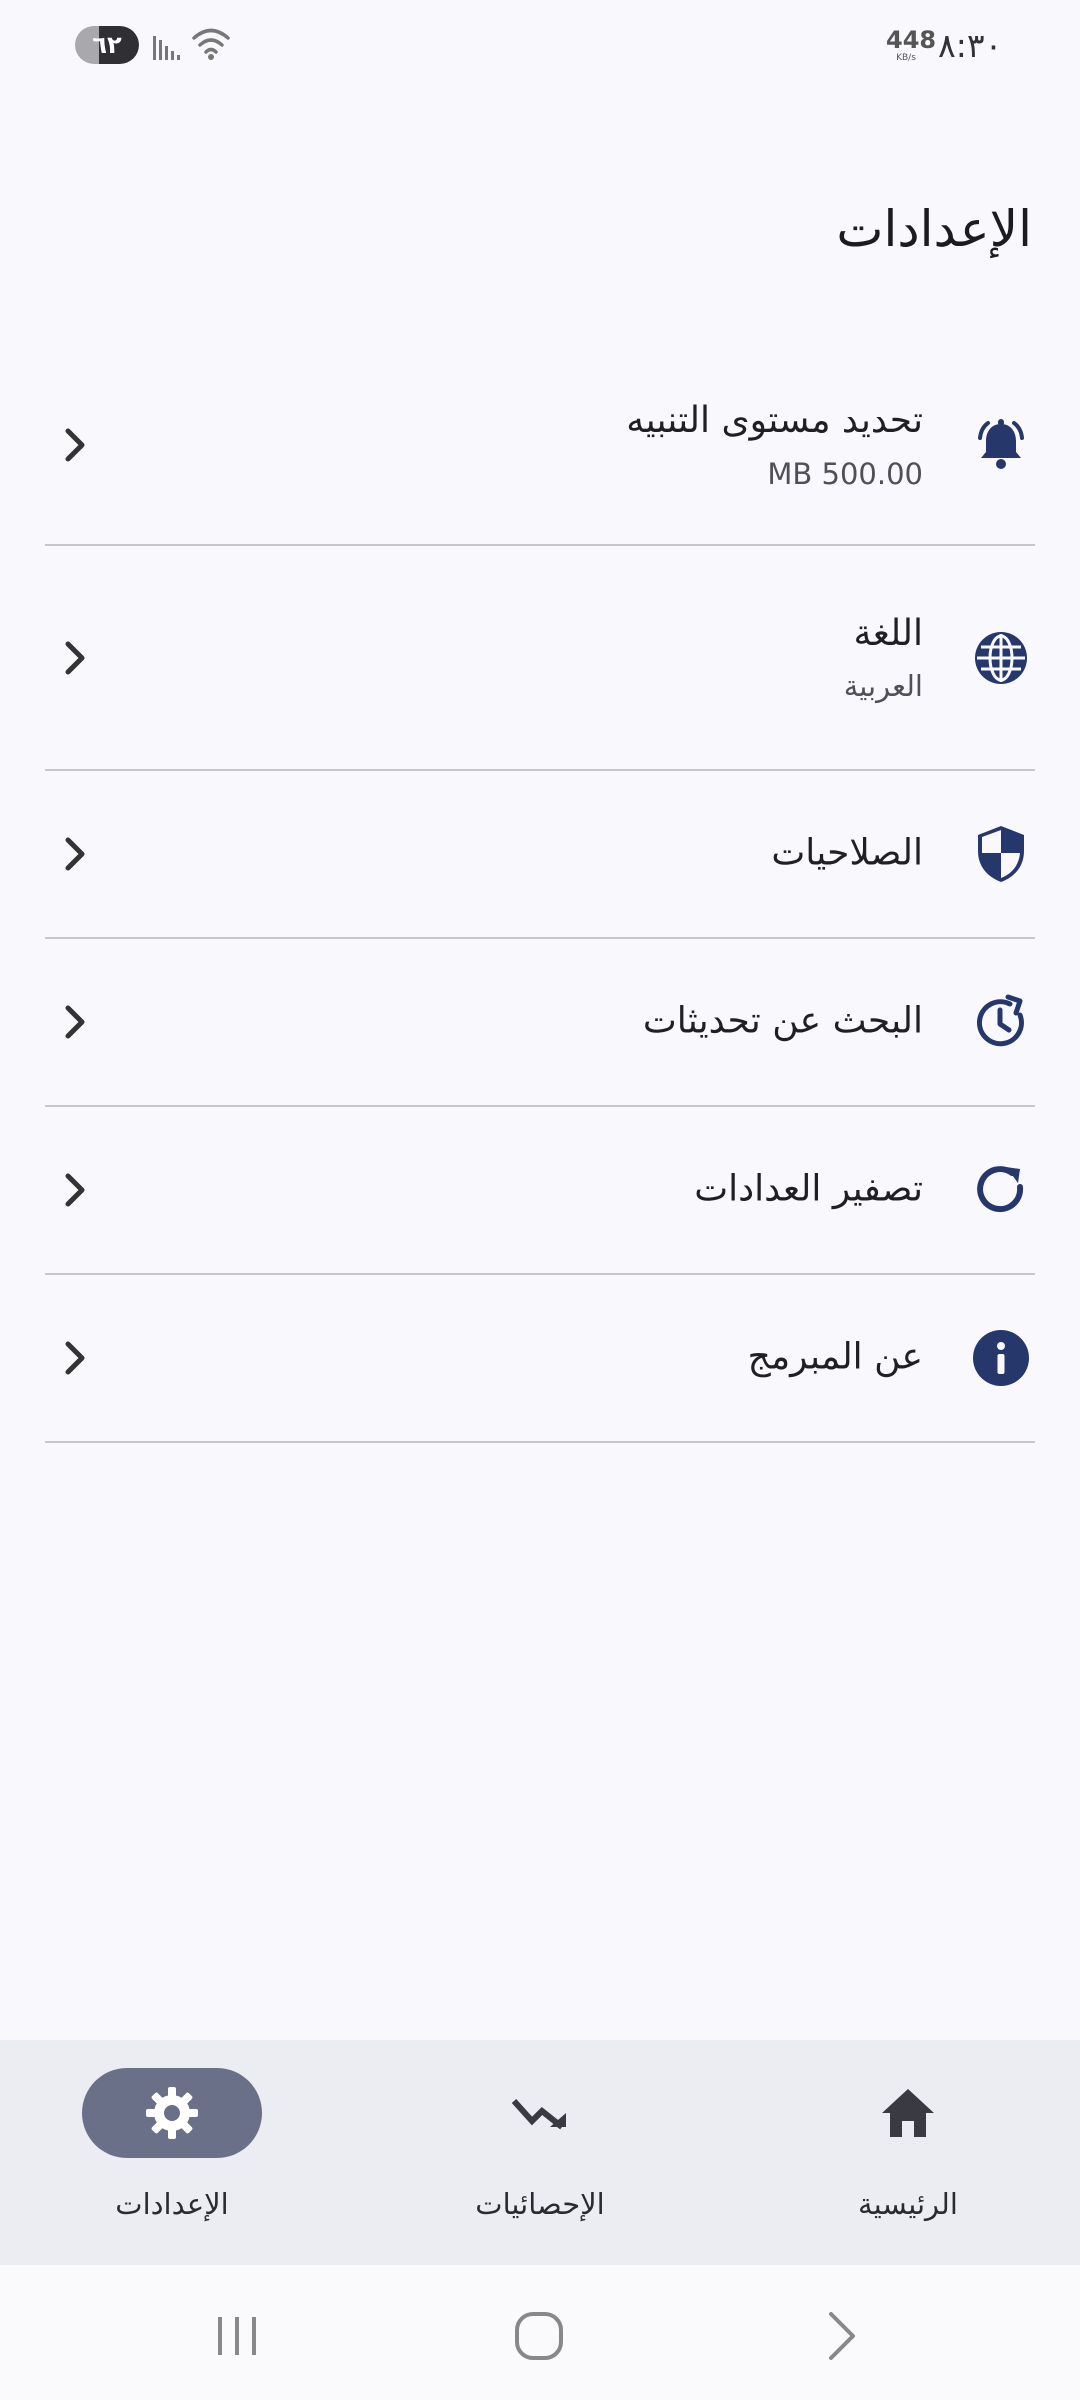  Describe the element at coordinates (888, 633) in the screenshot. I see `settings-item-label: اللغة` at that location.